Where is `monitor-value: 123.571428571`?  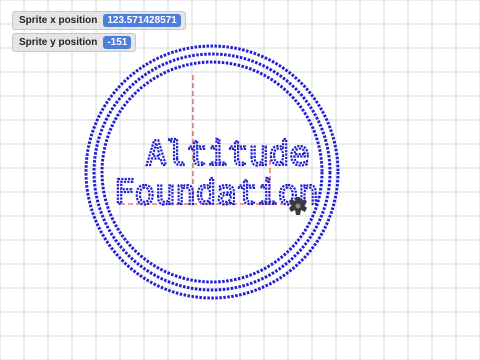 monitor-value: 123.571428571 is located at coordinates (142, 20).